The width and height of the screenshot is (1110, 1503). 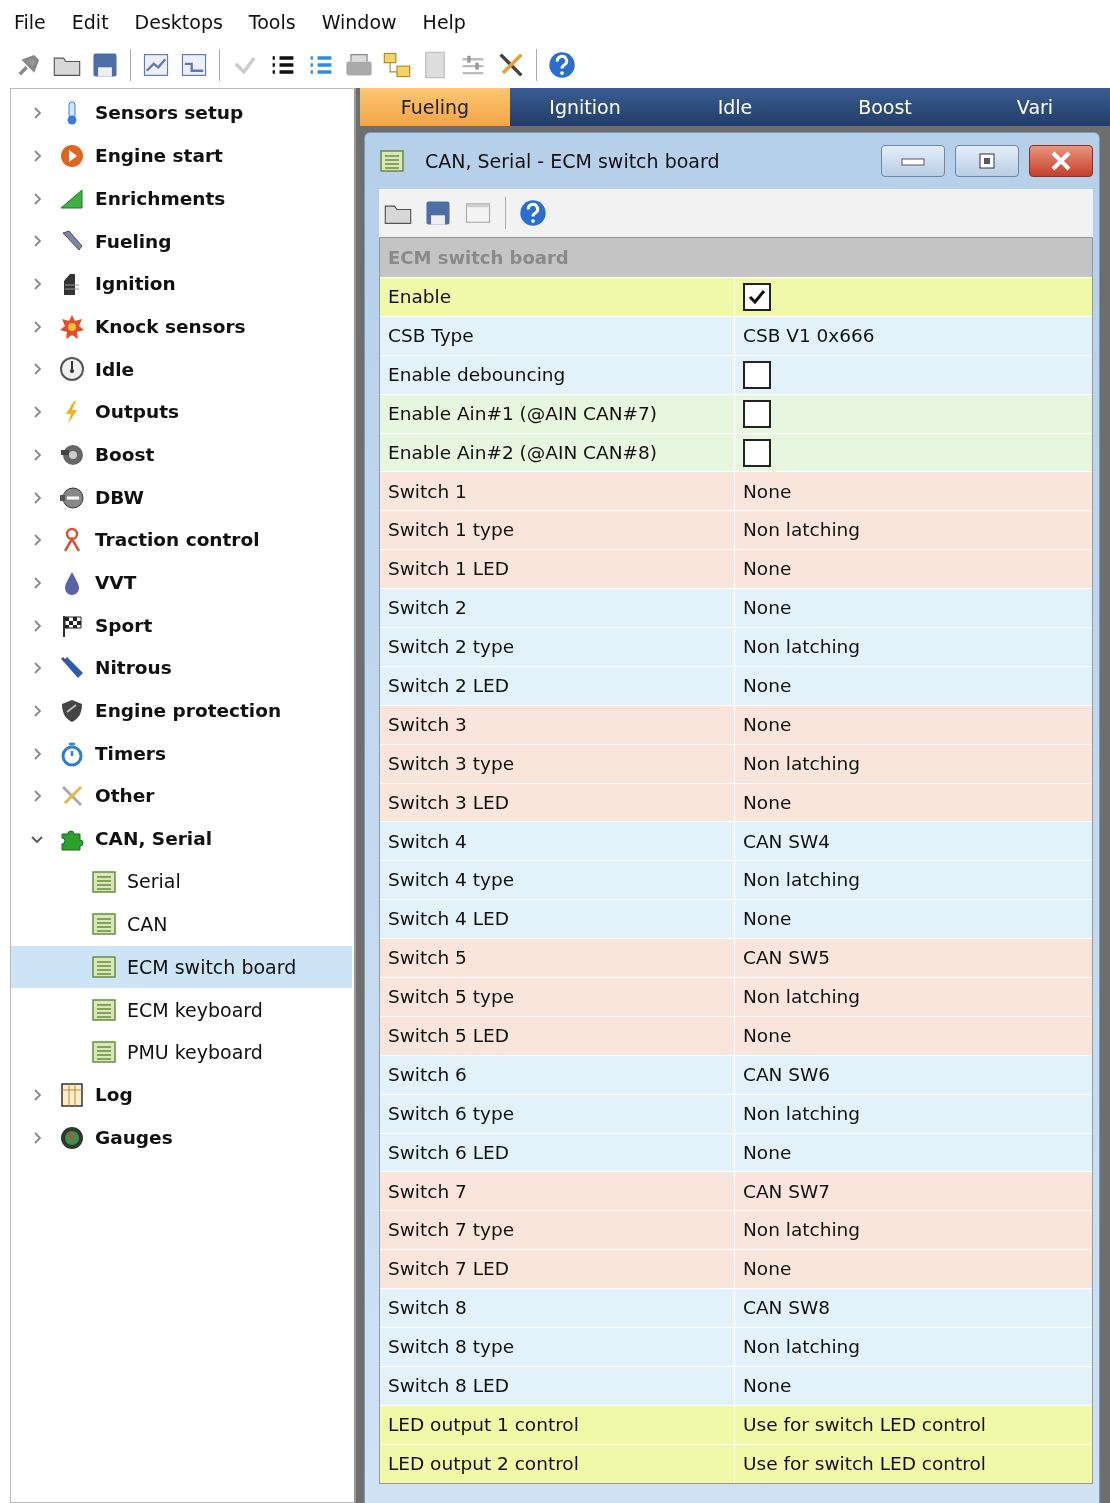 What do you see at coordinates (735, 107) in the screenshot?
I see `tab: Idle` at bounding box center [735, 107].